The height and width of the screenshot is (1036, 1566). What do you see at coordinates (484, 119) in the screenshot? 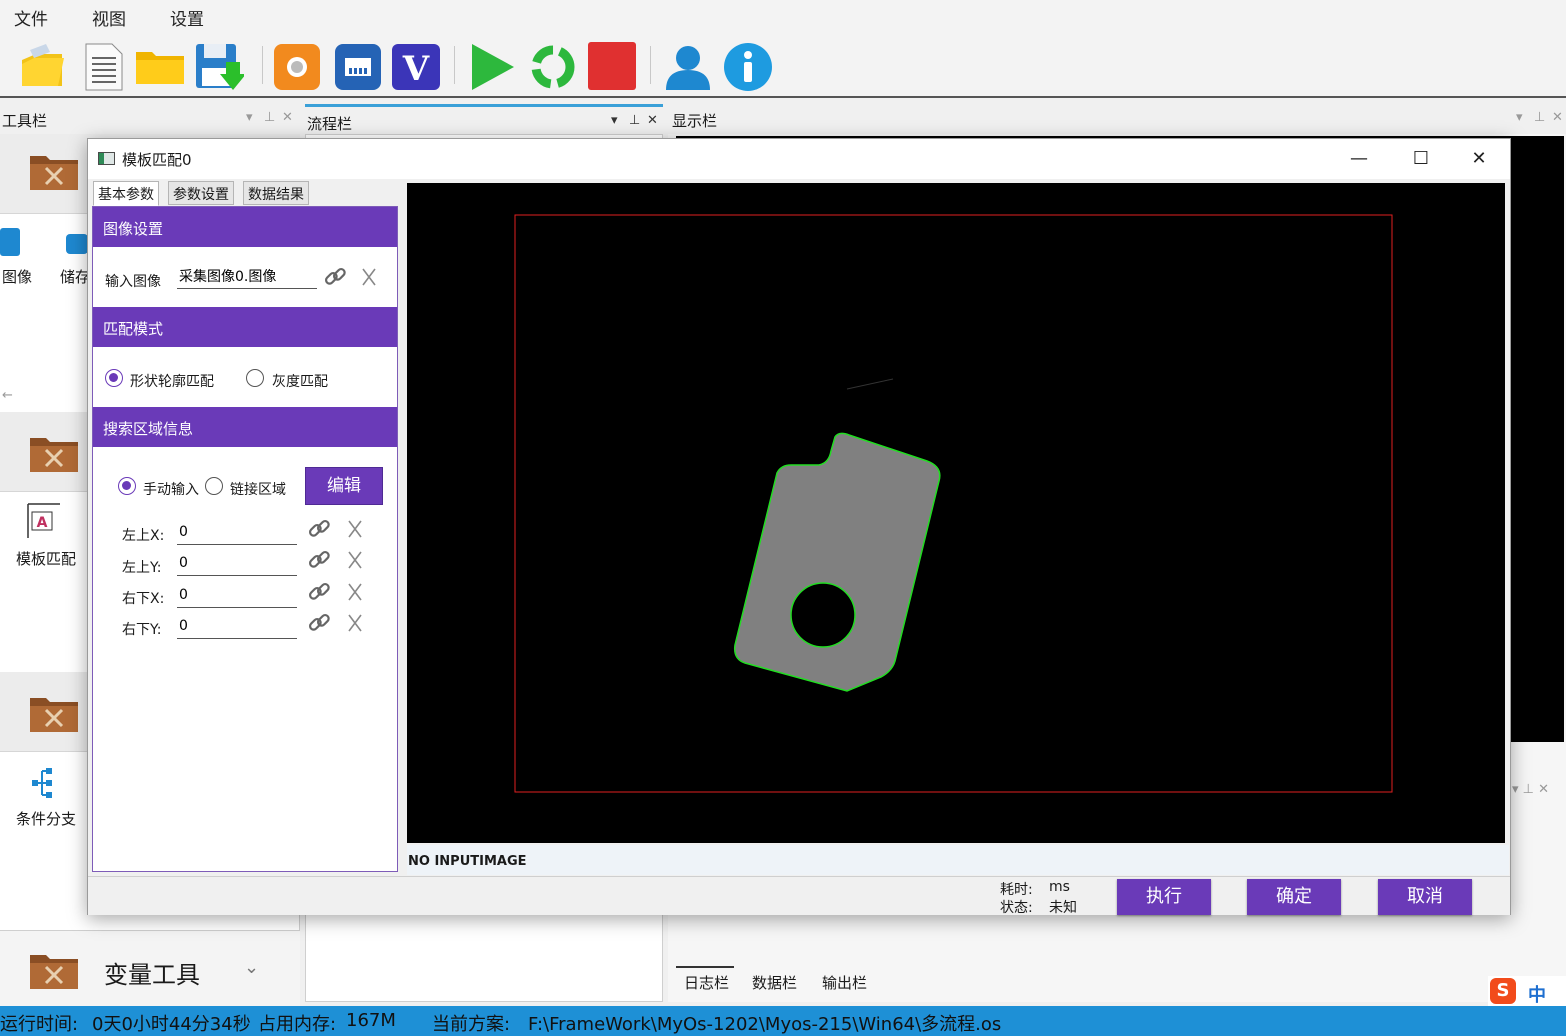
I see `flow-pane-header: 流程栏 ▾ ⊥ ✕` at bounding box center [484, 119].